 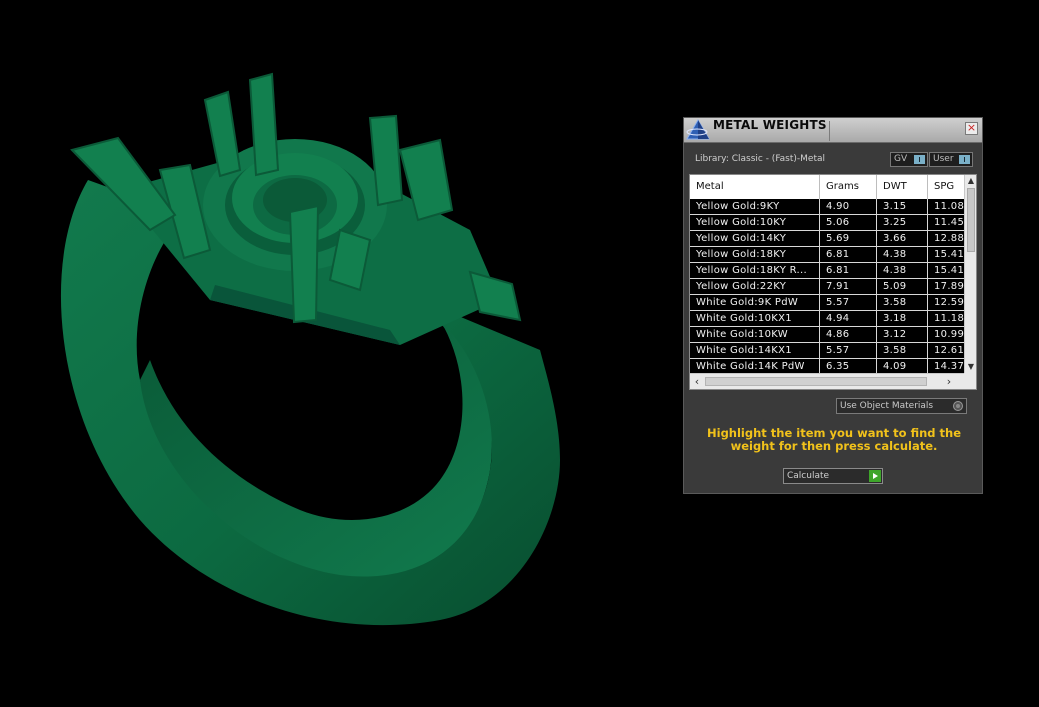 What do you see at coordinates (902, 366) in the screenshot?
I see `cell-dwt: 4.09` at bounding box center [902, 366].